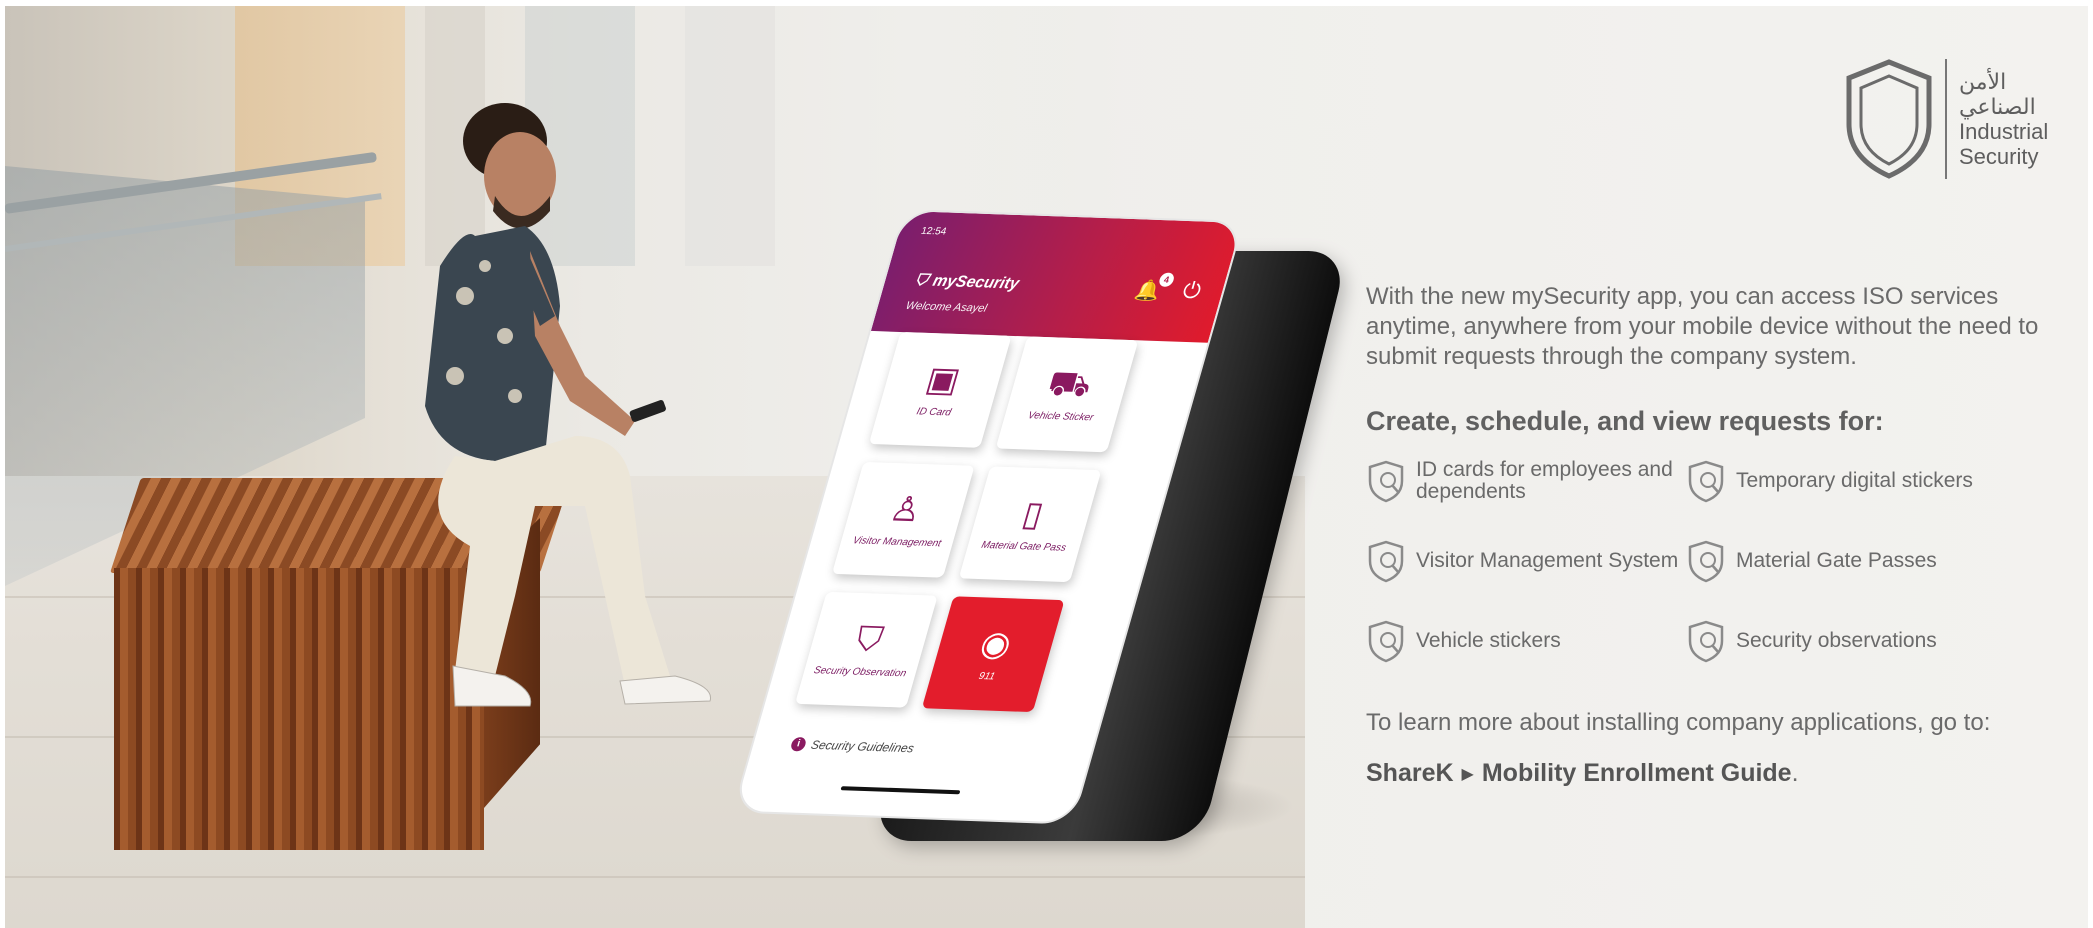  What do you see at coordinates (1166, 280) in the screenshot?
I see `notification-badge: 4` at bounding box center [1166, 280].